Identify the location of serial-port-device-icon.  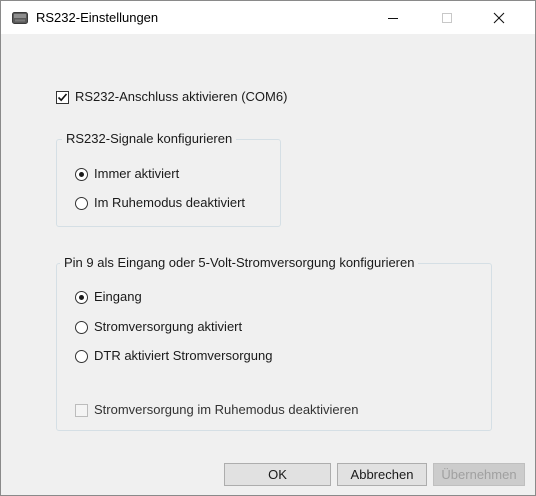
(20, 18).